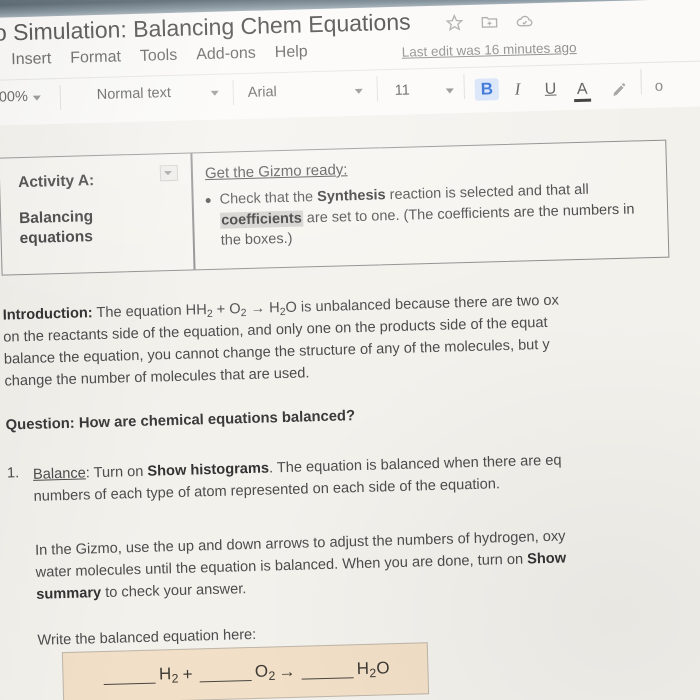  I want to click on menu-item-help: Help, so click(291, 52).